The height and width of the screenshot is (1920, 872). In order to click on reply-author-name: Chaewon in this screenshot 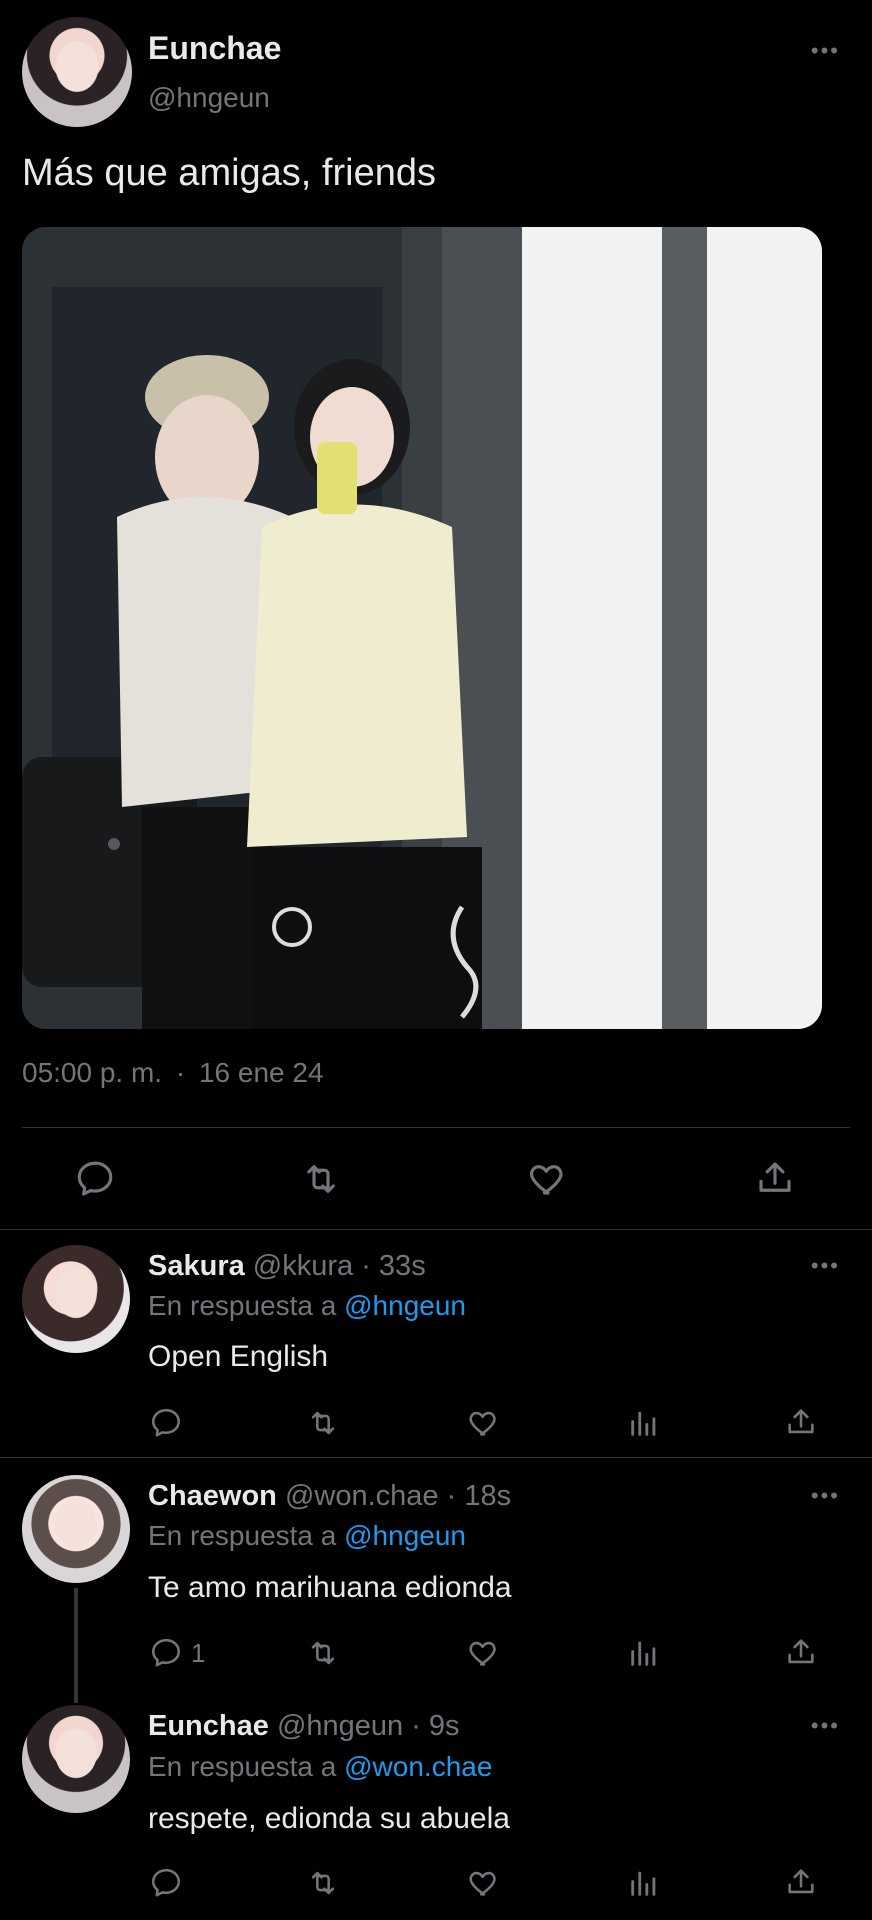, I will do `click(212, 1496)`.